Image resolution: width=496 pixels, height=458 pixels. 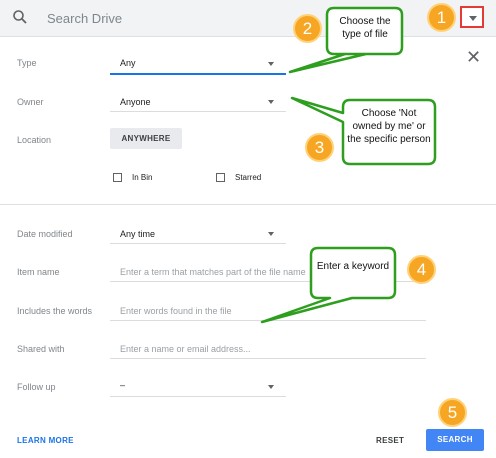 What do you see at coordinates (365, 28) in the screenshot?
I see `callout-type-text: Choose the type of file` at bounding box center [365, 28].